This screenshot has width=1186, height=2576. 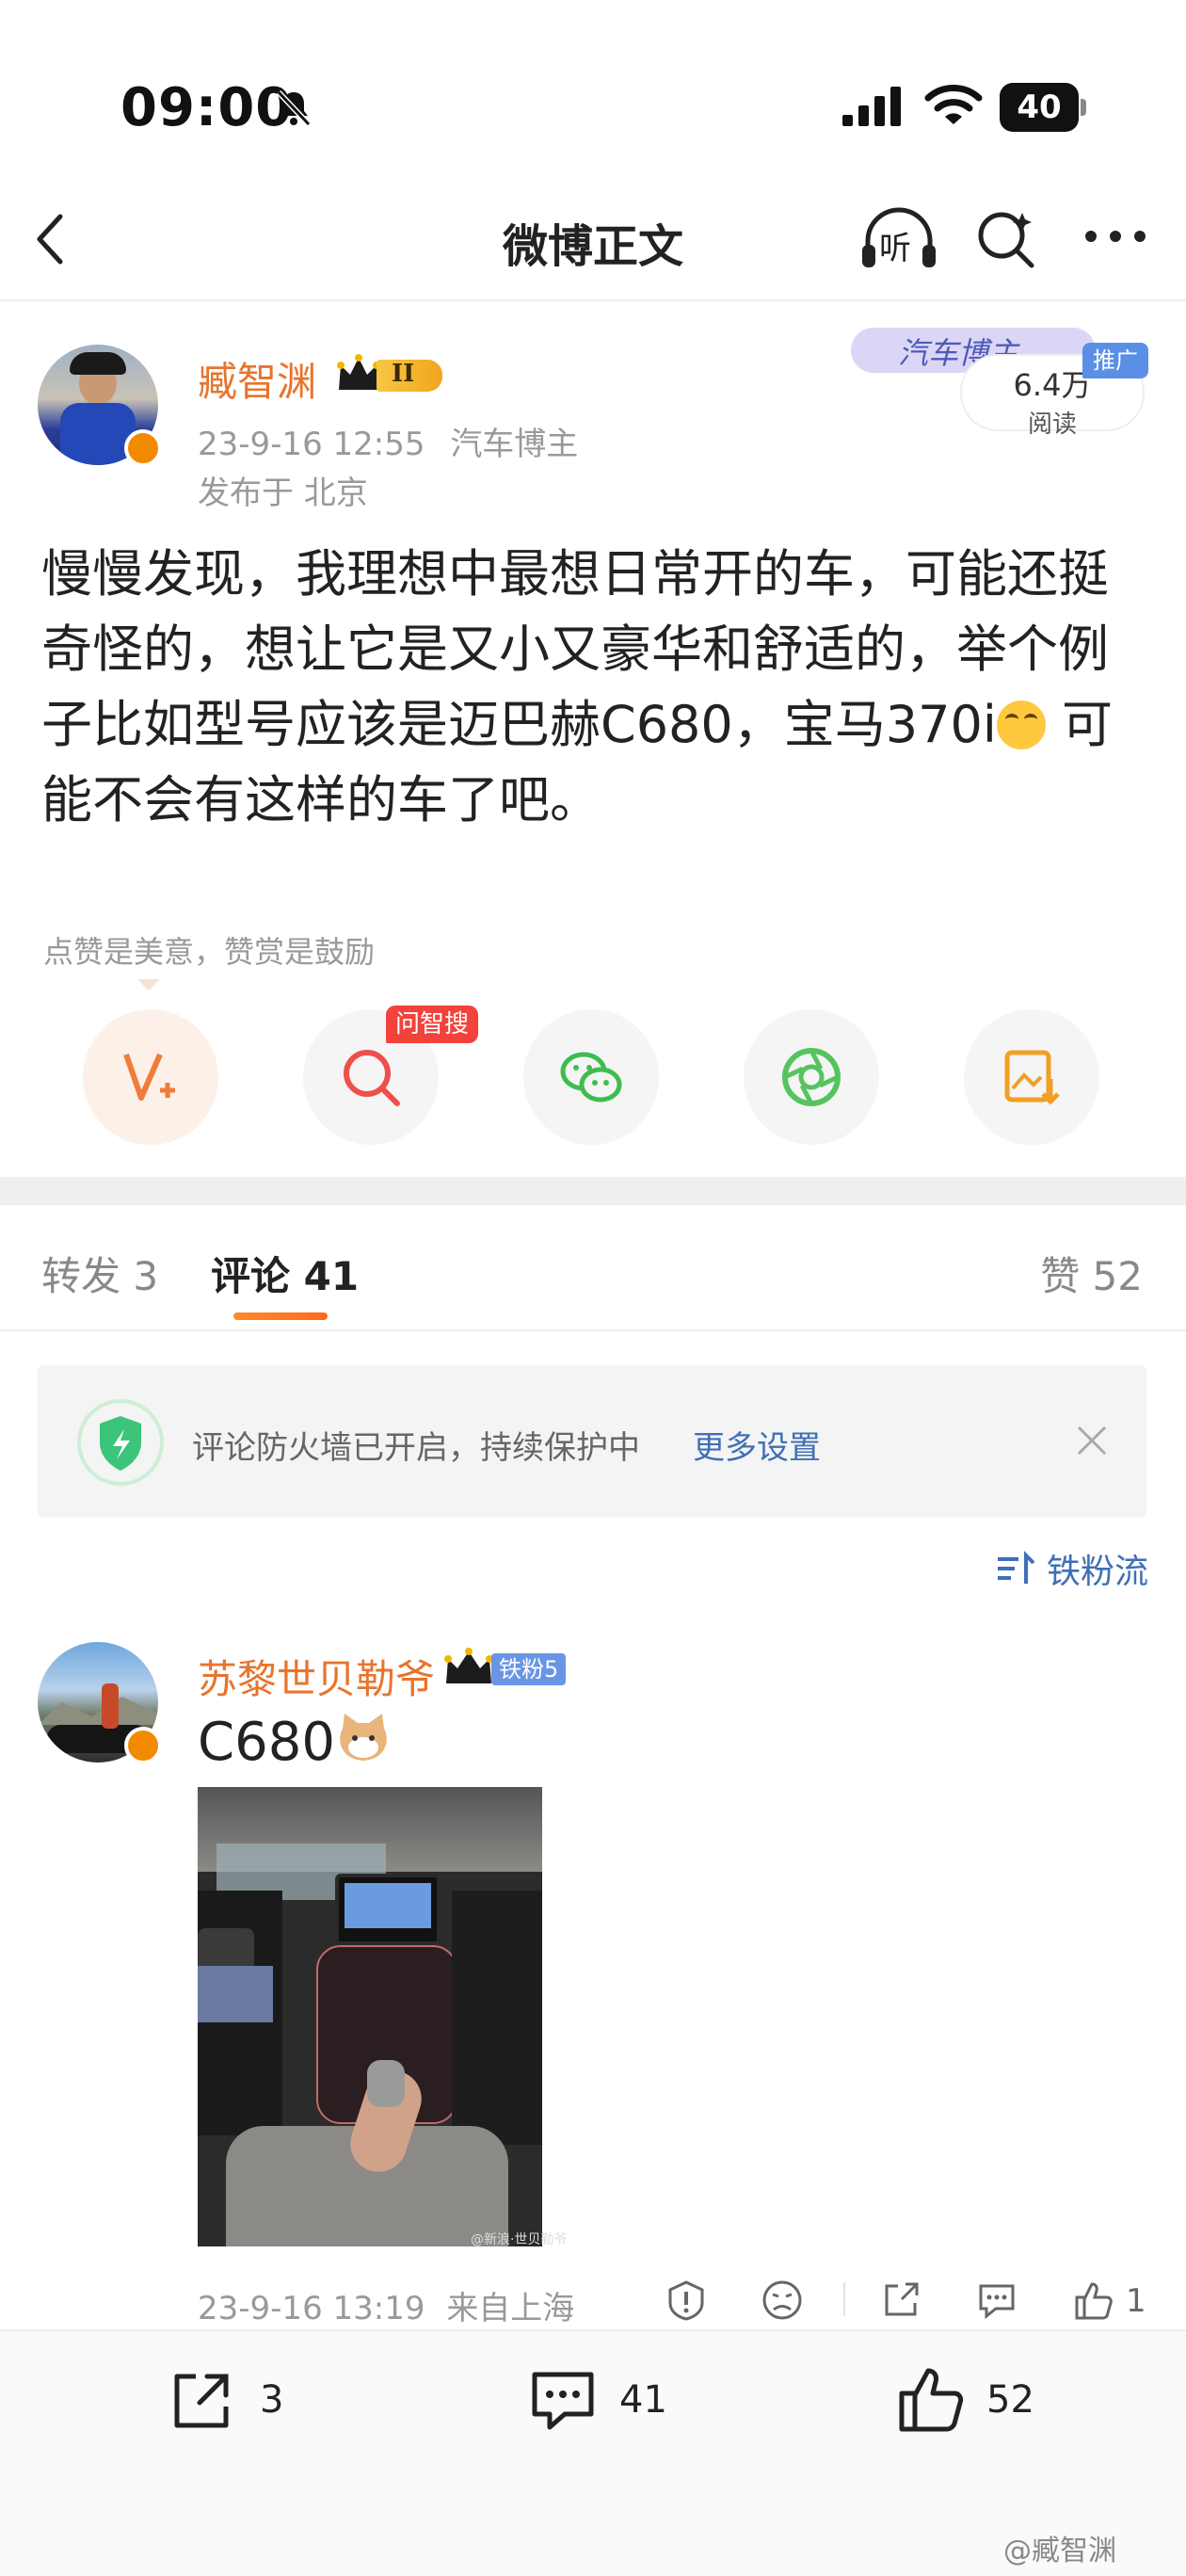 What do you see at coordinates (529, 1669) in the screenshot?
I see `fan-level-badge: 铁粉5` at bounding box center [529, 1669].